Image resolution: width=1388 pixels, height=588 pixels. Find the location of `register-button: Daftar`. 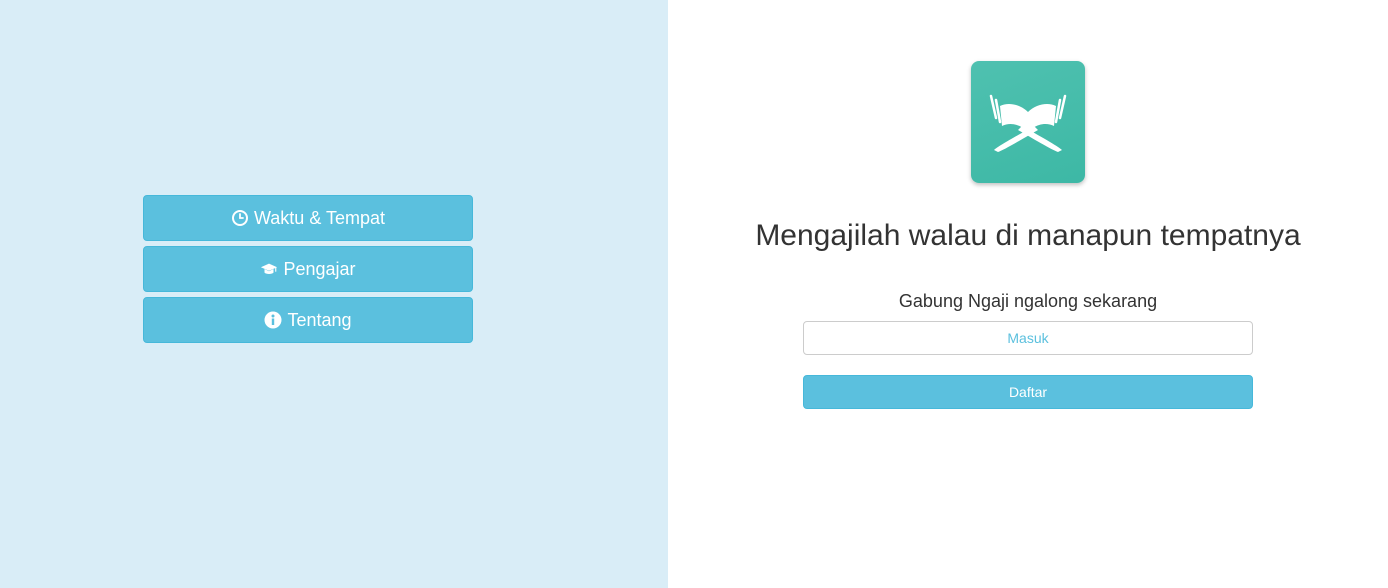

register-button: Daftar is located at coordinates (1028, 392).